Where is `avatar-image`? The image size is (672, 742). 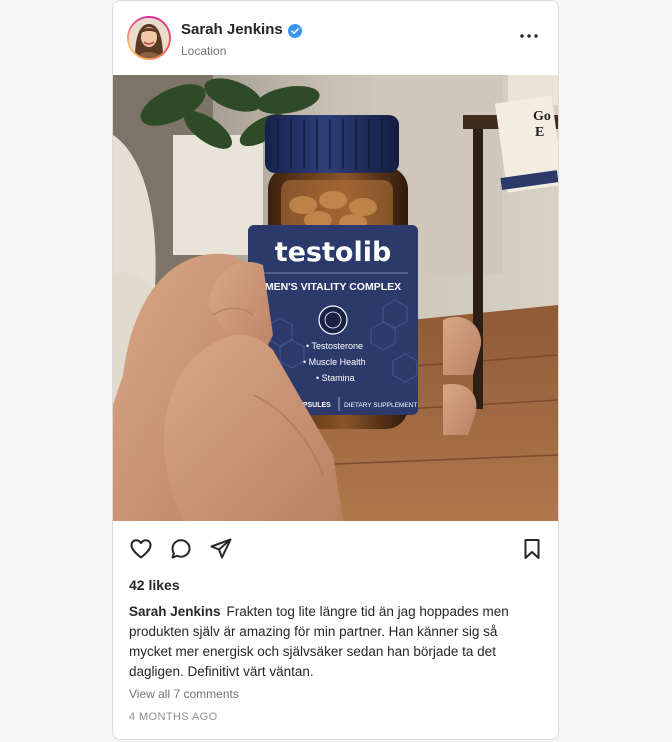 avatar-image is located at coordinates (149, 38).